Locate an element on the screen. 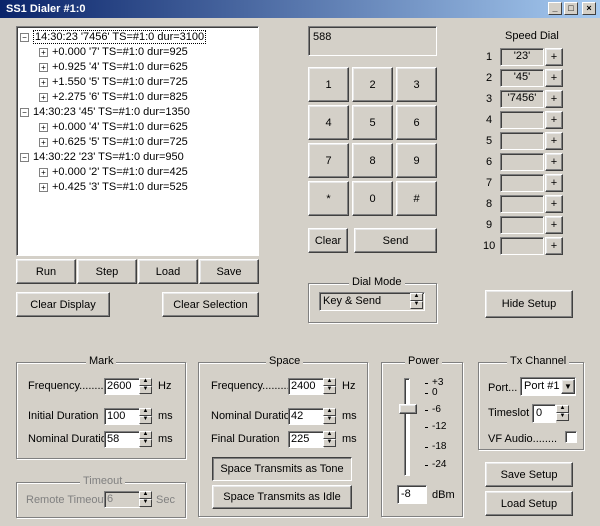 The height and width of the screenshot is (526, 600). speed-dial-number: 3 is located at coordinates (489, 99).